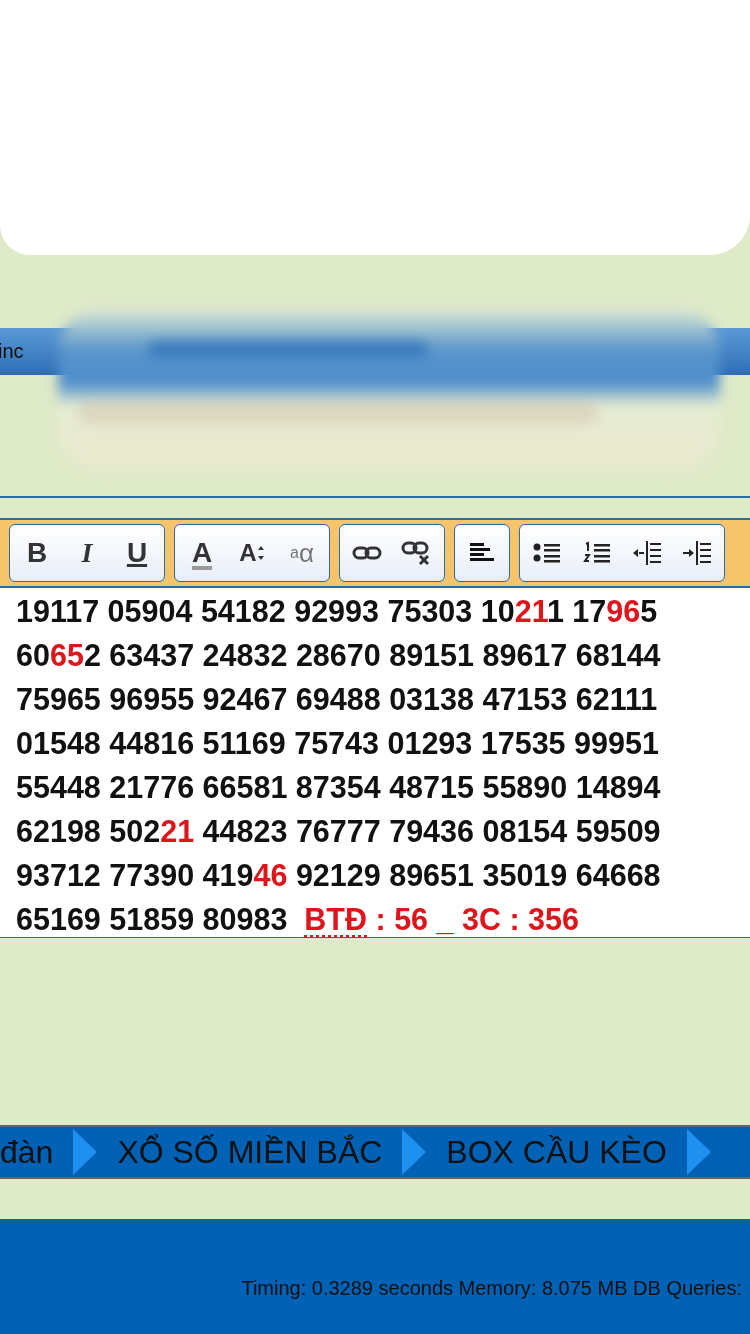 Image resolution: width=750 pixels, height=1334 pixels. What do you see at coordinates (597, 553) in the screenshot?
I see `numbered-list-icon` at bounding box center [597, 553].